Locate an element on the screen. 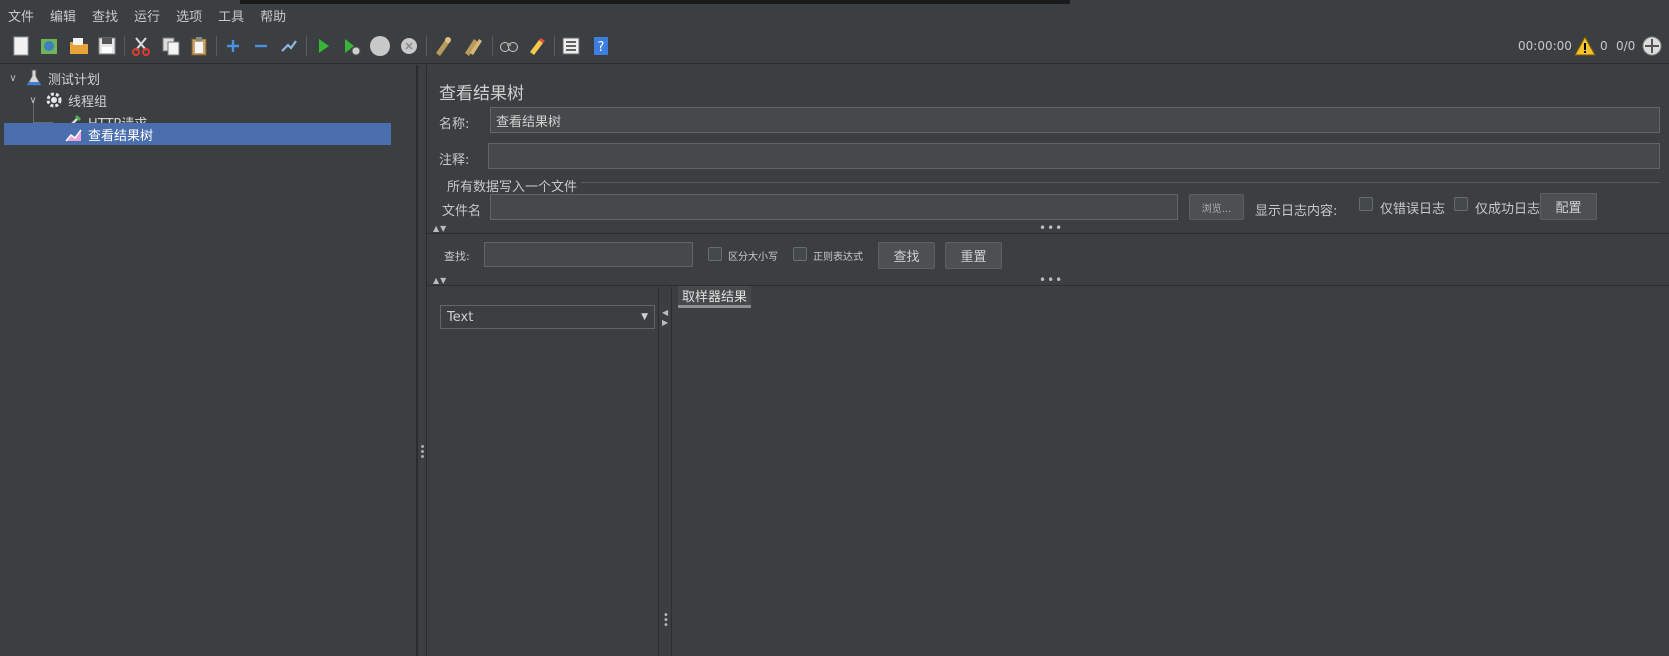 This screenshot has height=656, width=1669. search-label: 查找: is located at coordinates (457, 256).